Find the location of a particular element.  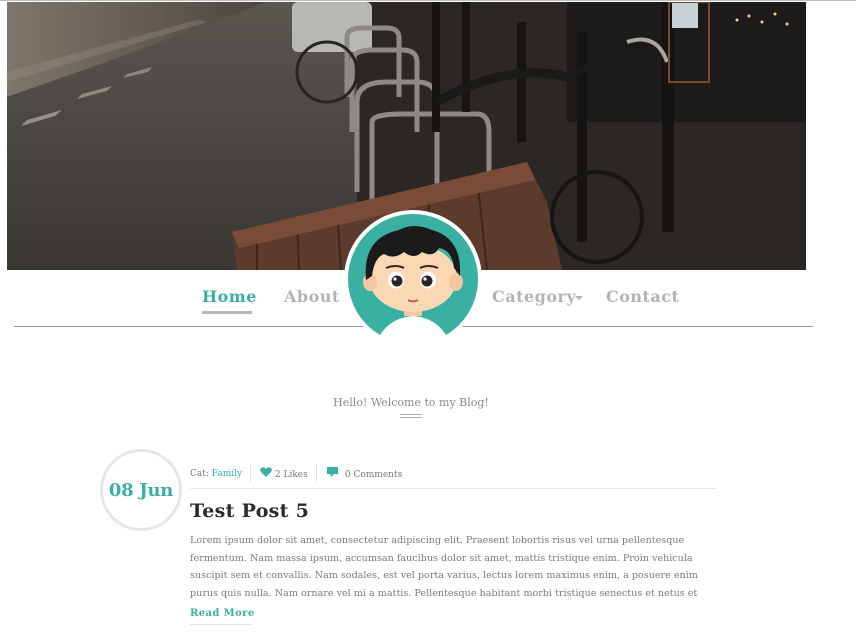

post-date-badge: 08 Jun is located at coordinates (141, 490).